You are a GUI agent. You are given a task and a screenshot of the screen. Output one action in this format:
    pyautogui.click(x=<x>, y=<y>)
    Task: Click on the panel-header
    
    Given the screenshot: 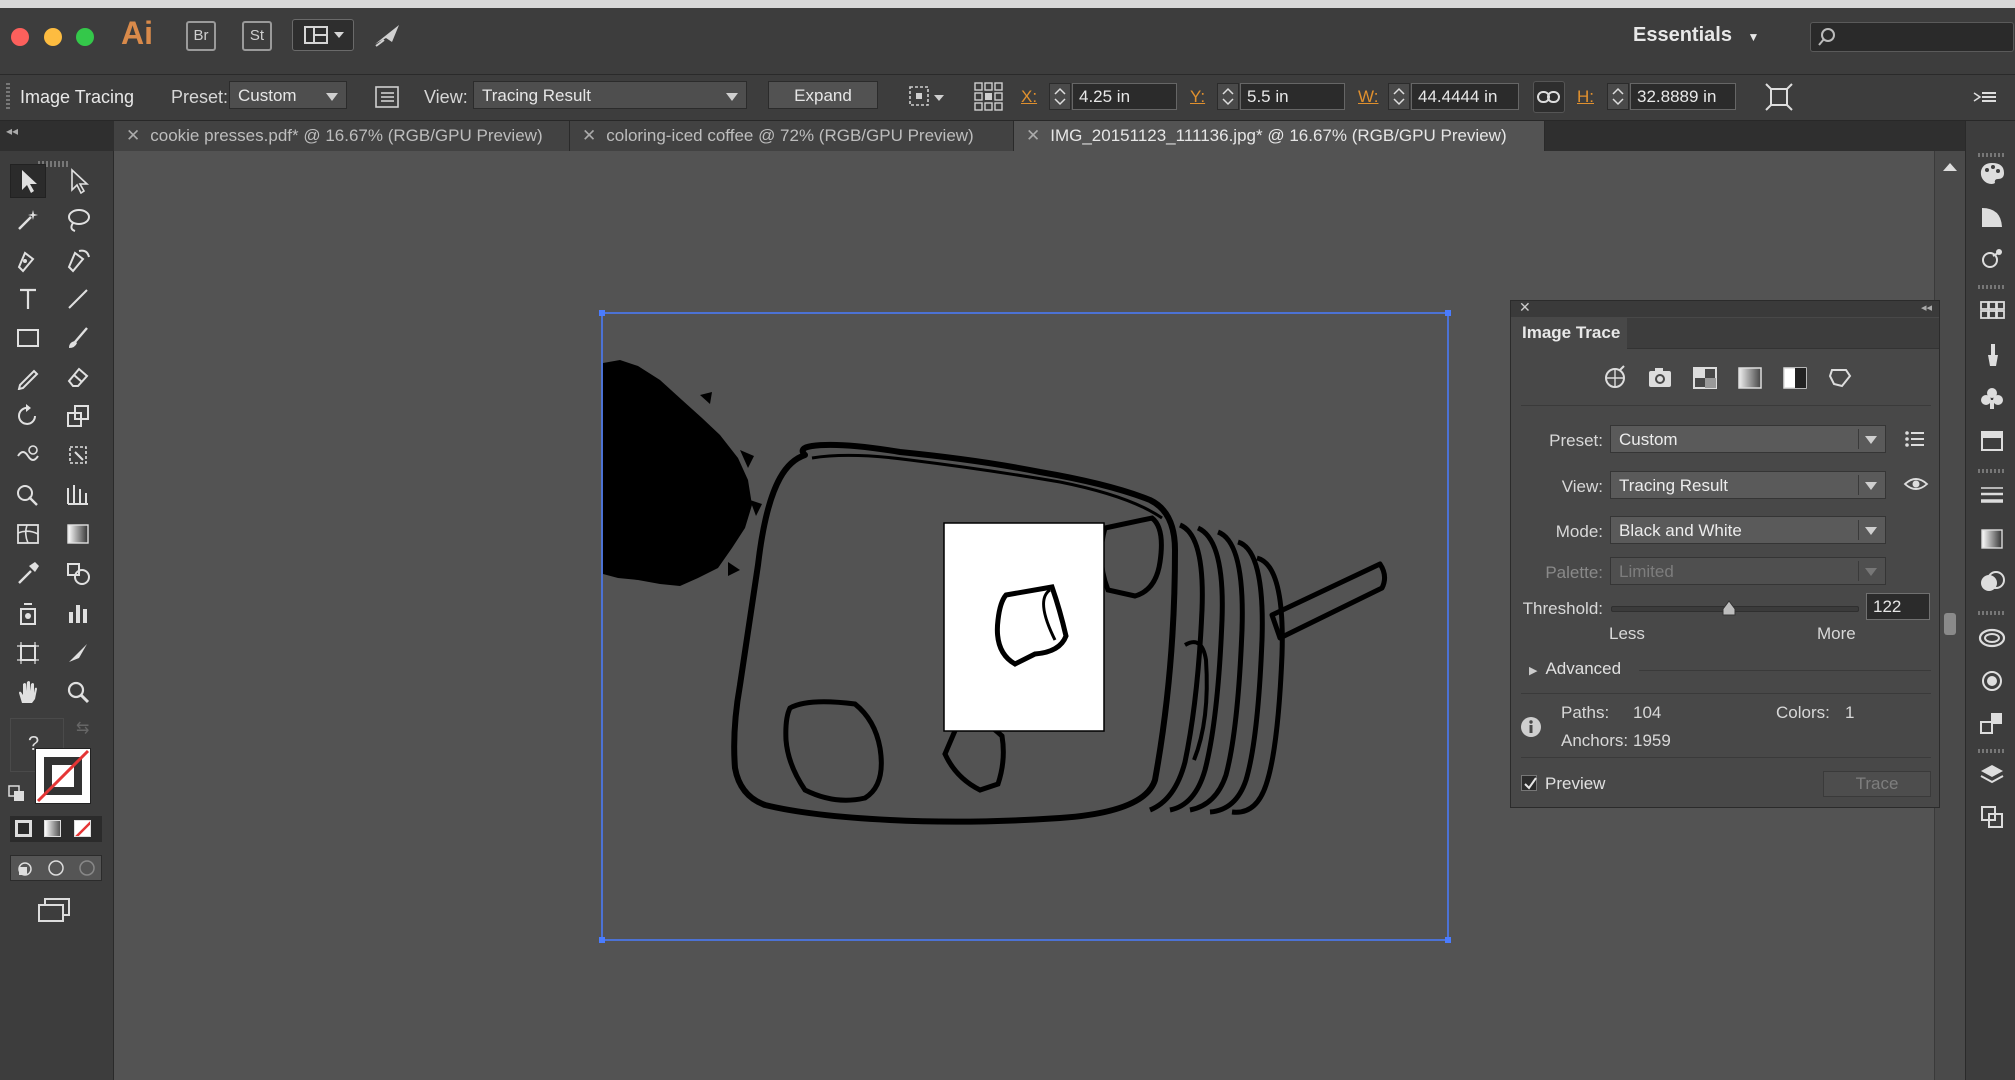 What is the action you would take?
    pyautogui.click(x=1725, y=309)
    